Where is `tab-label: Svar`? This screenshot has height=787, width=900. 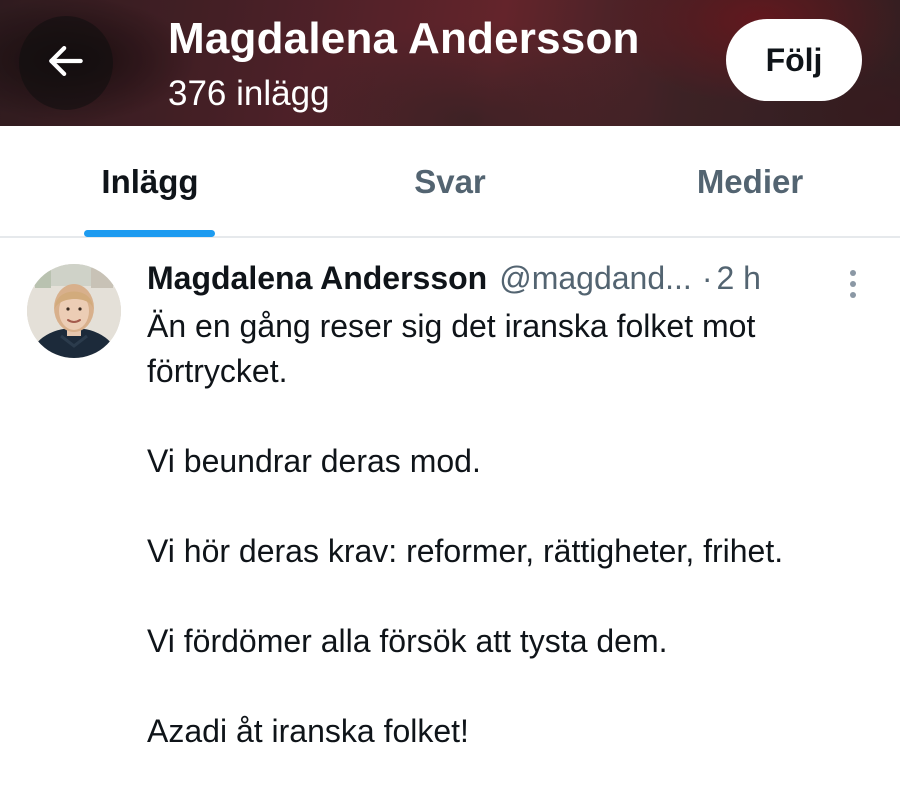
tab-label: Svar is located at coordinates (450, 181).